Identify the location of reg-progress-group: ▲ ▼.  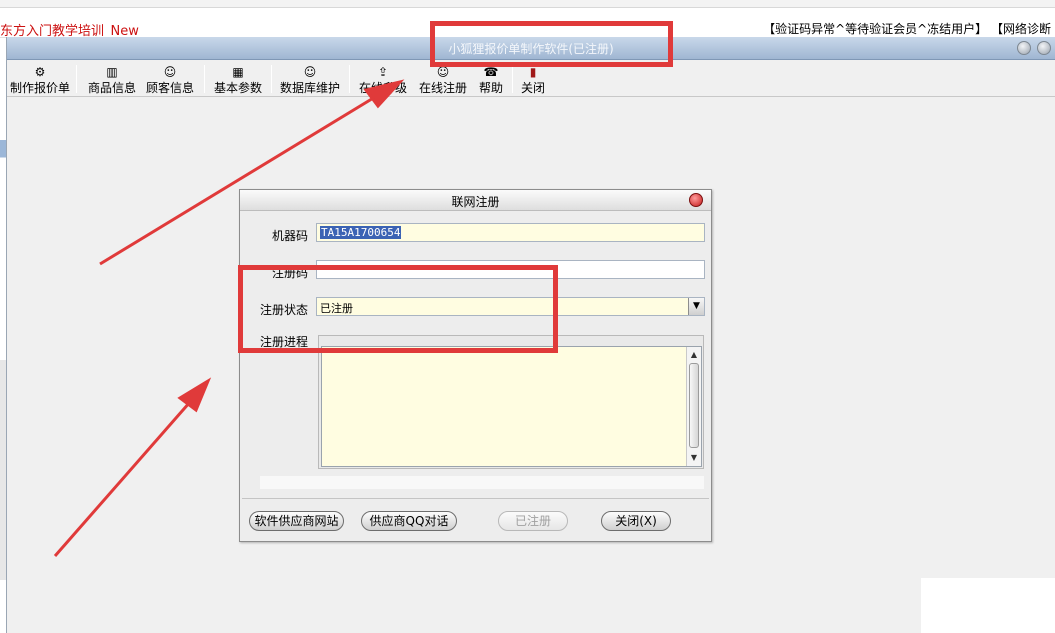
(511, 402).